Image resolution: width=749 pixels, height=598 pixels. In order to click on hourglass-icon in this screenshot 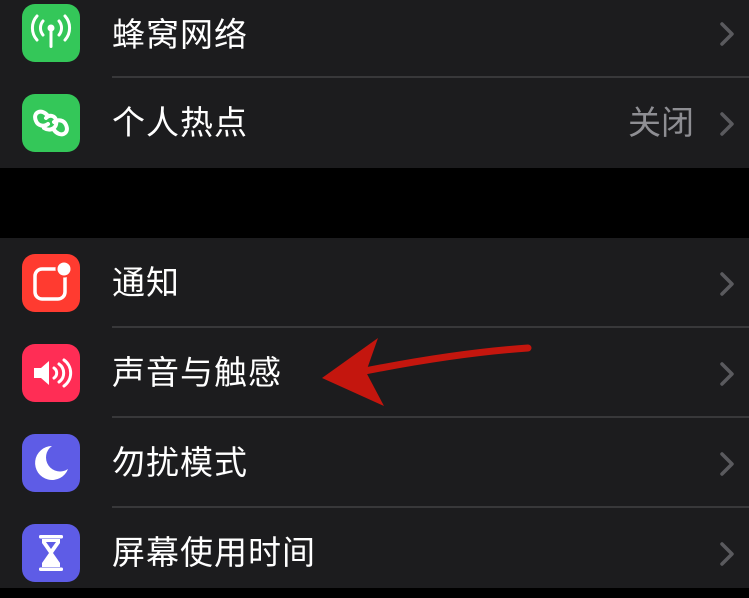, I will do `click(51, 553)`.